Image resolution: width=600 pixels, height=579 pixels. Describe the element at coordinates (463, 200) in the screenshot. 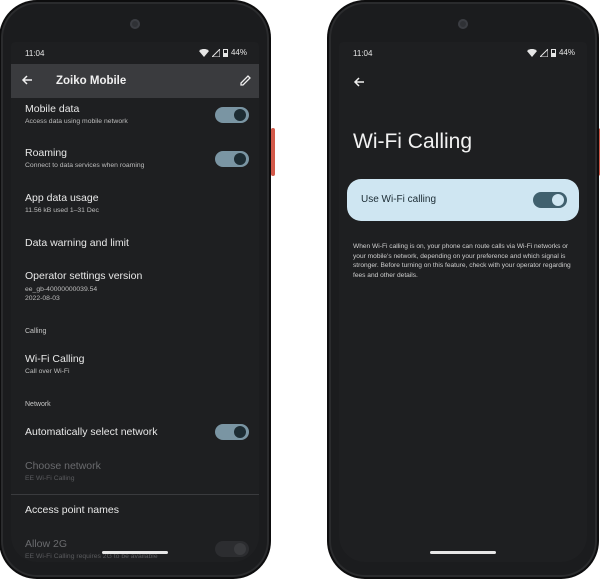

I see `use-wifi-calling-card: Use Wi-Fi calling` at that location.